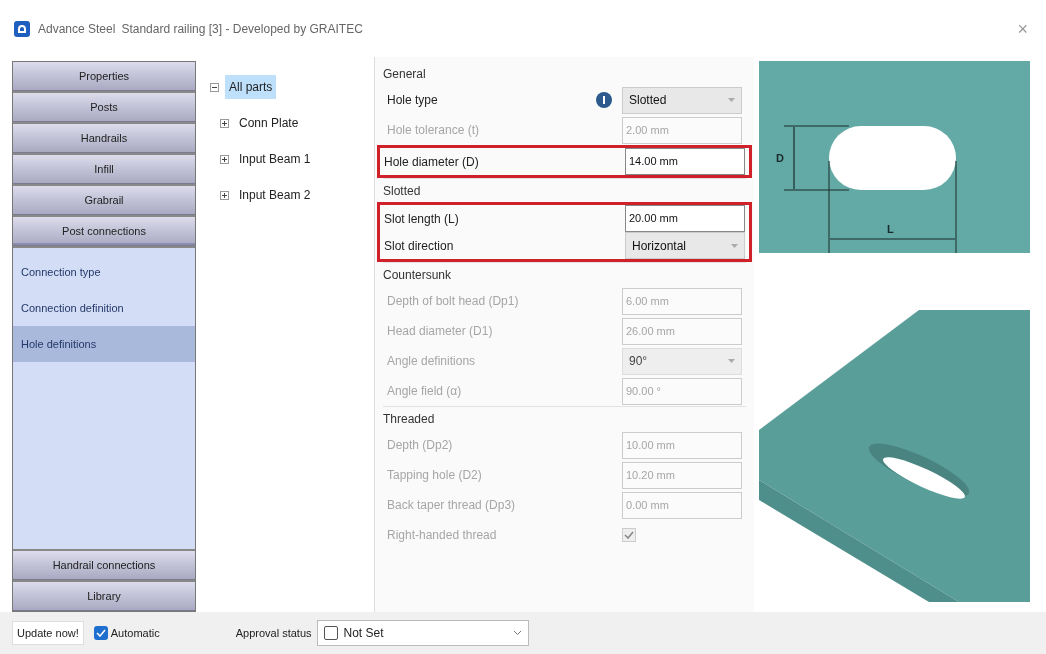 The width and height of the screenshot is (1046, 654). Describe the element at coordinates (409, 419) in the screenshot. I see `section-title: Threaded` at that location.